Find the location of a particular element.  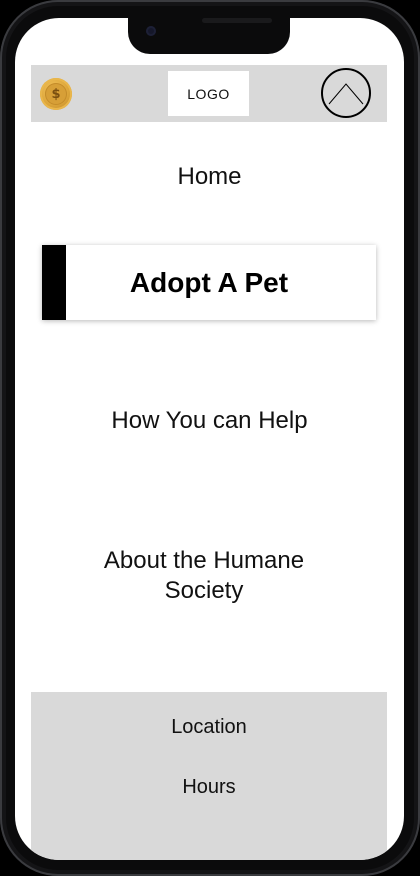

nav-item-home: Home is located at coordinates (209, 177).